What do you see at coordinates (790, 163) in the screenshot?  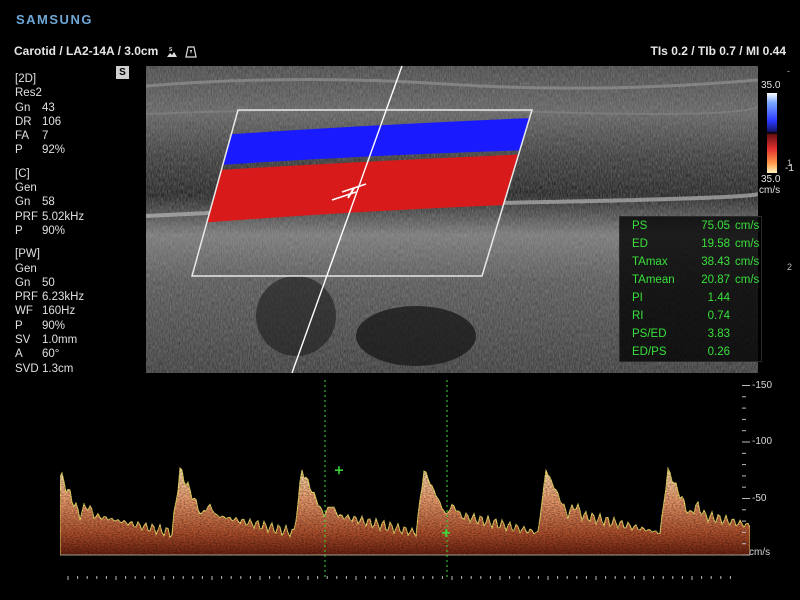 I see `depth-tick: 1` at bounding box center [790, 163].